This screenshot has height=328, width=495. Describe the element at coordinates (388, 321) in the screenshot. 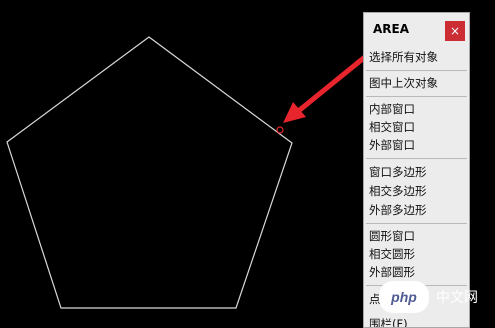

I see `menu-item-fence: 围栏(F)` at that location.